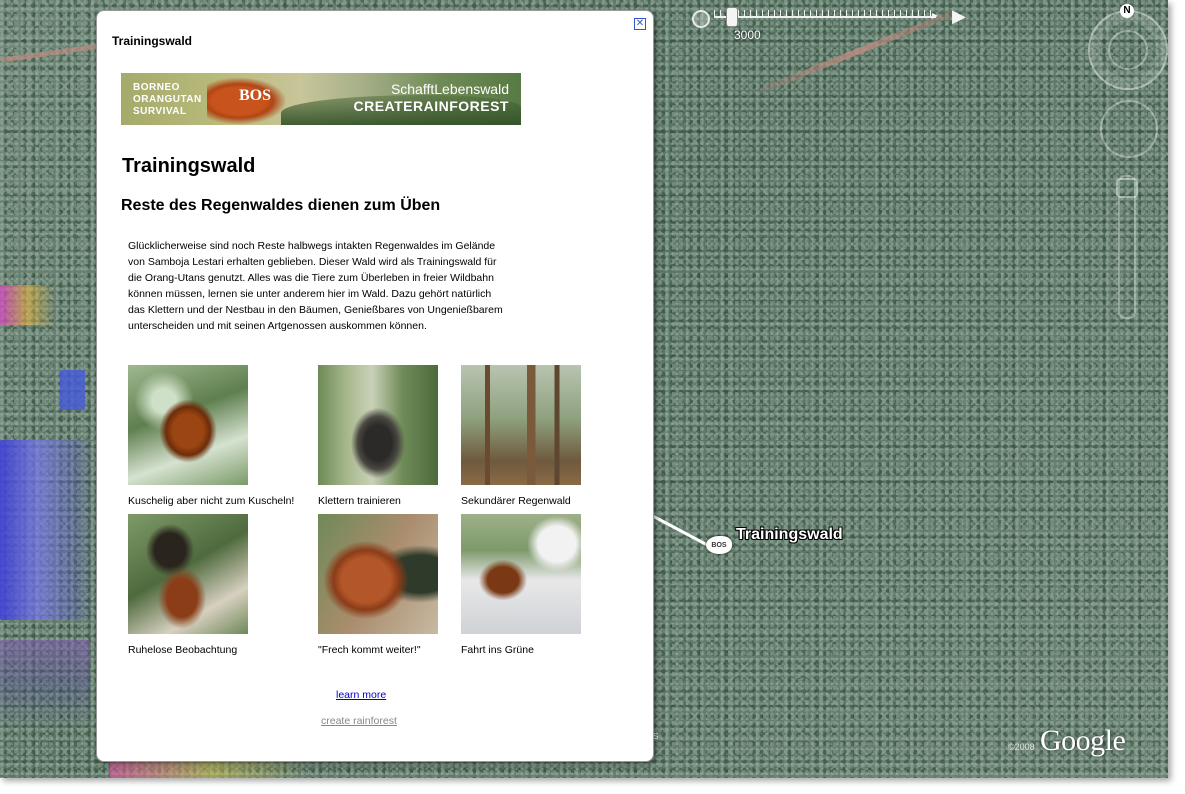 The height and width of the screenshot is (794, 1185). I want to click on page-subtitle: Reste des Regenwaldes dienen zum Üben, so click(281, 205).